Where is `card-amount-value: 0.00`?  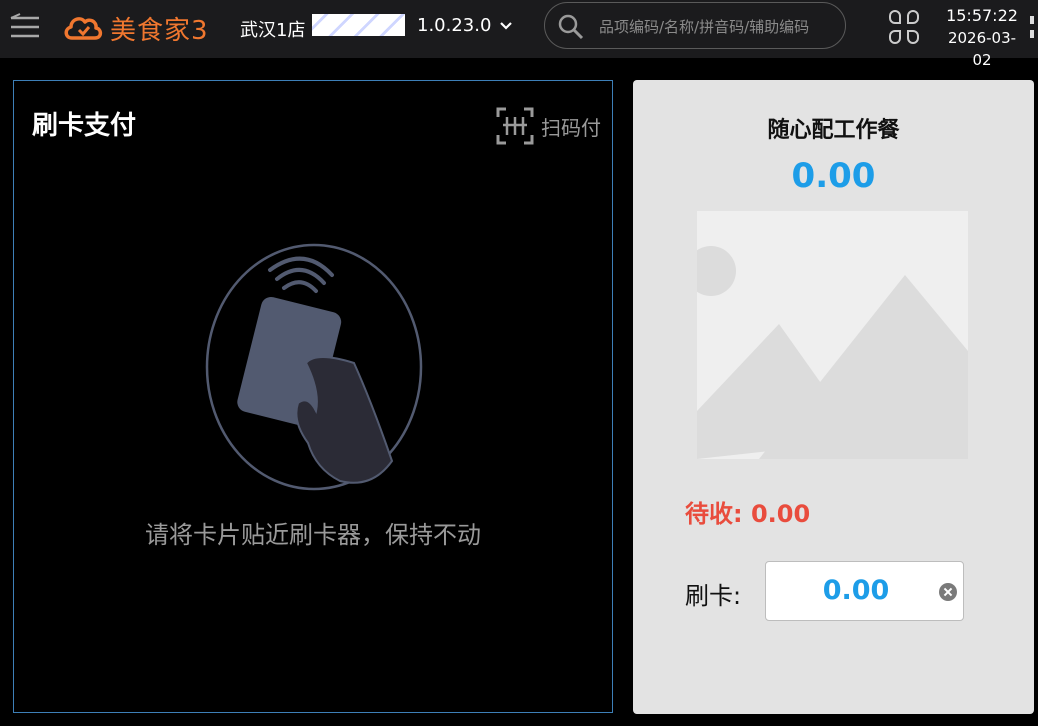 card-amount-value: 0.00 is located at coordinates (856, 590).